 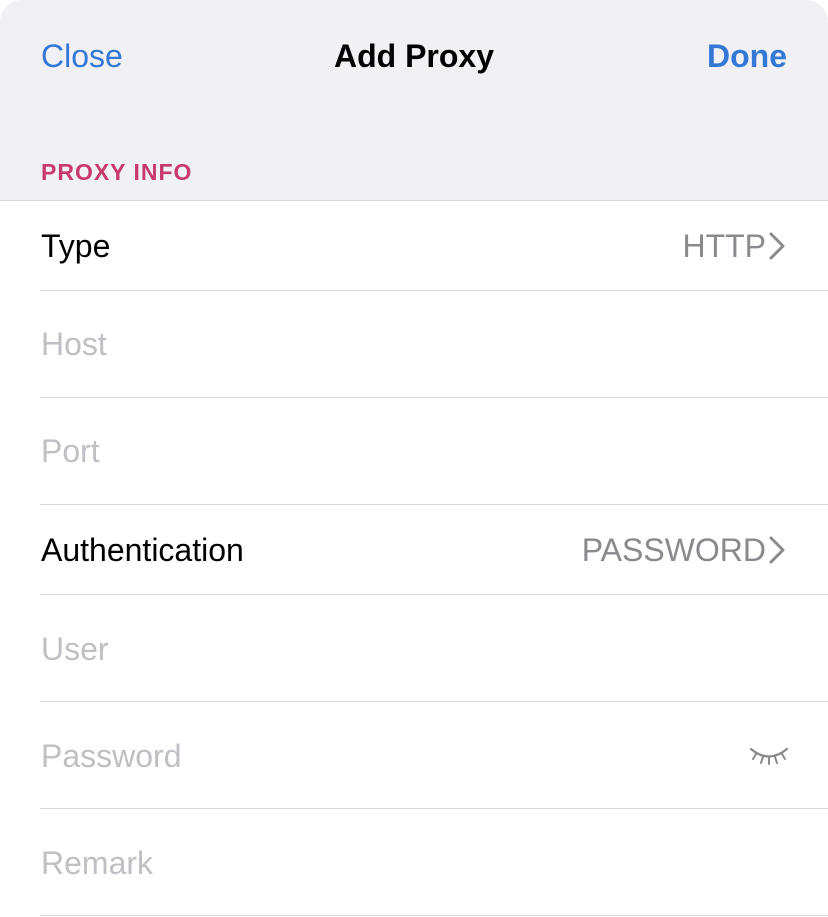 I want to click on divider, so click(x=434, y=915).